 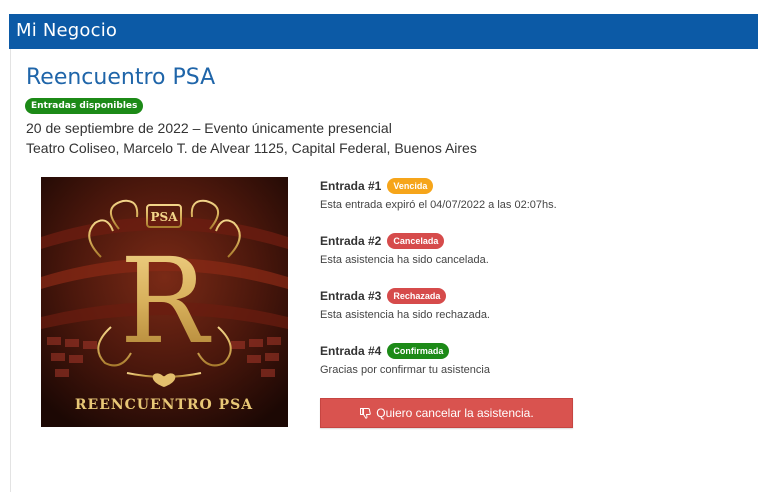 What do you see at coordinates (405, 315) in the screenshot?
I see `ticket-description: Esta asistencia ha sido rechazada.` at bounding box center [405, 315].